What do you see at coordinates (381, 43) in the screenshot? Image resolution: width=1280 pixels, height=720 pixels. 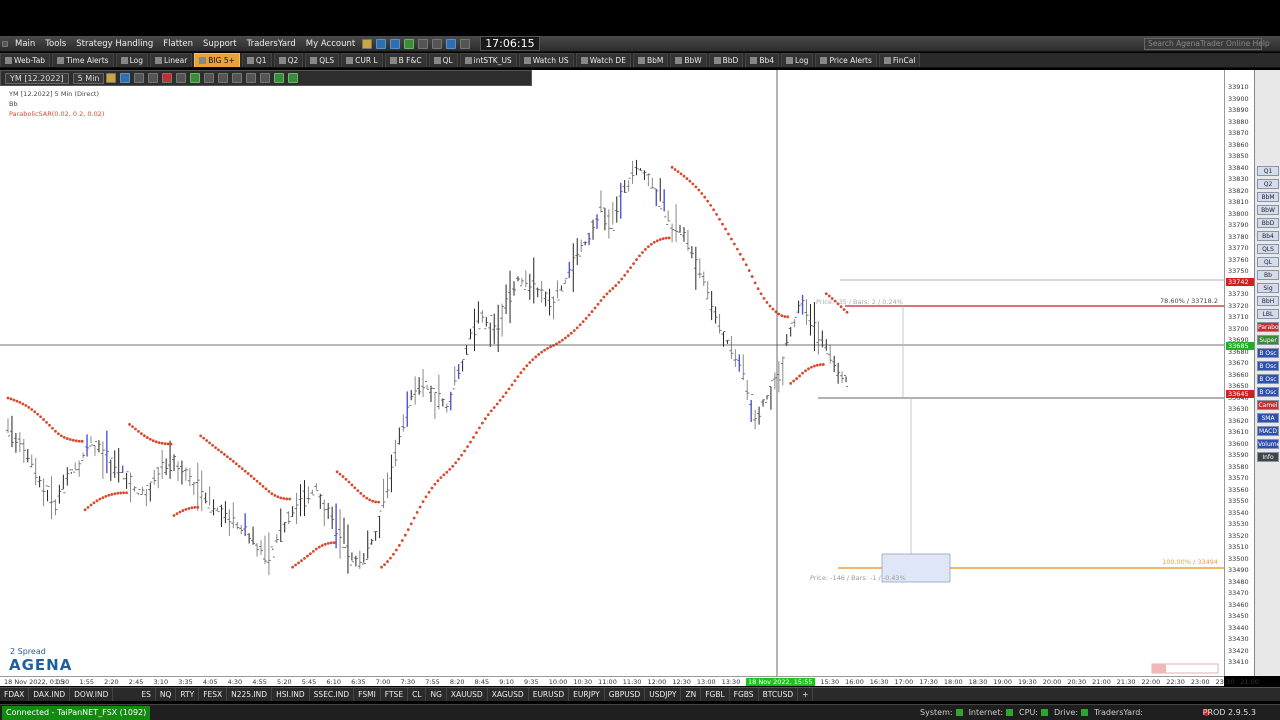 I see `toolbar-window-icon` at bounding box center [381, 43].